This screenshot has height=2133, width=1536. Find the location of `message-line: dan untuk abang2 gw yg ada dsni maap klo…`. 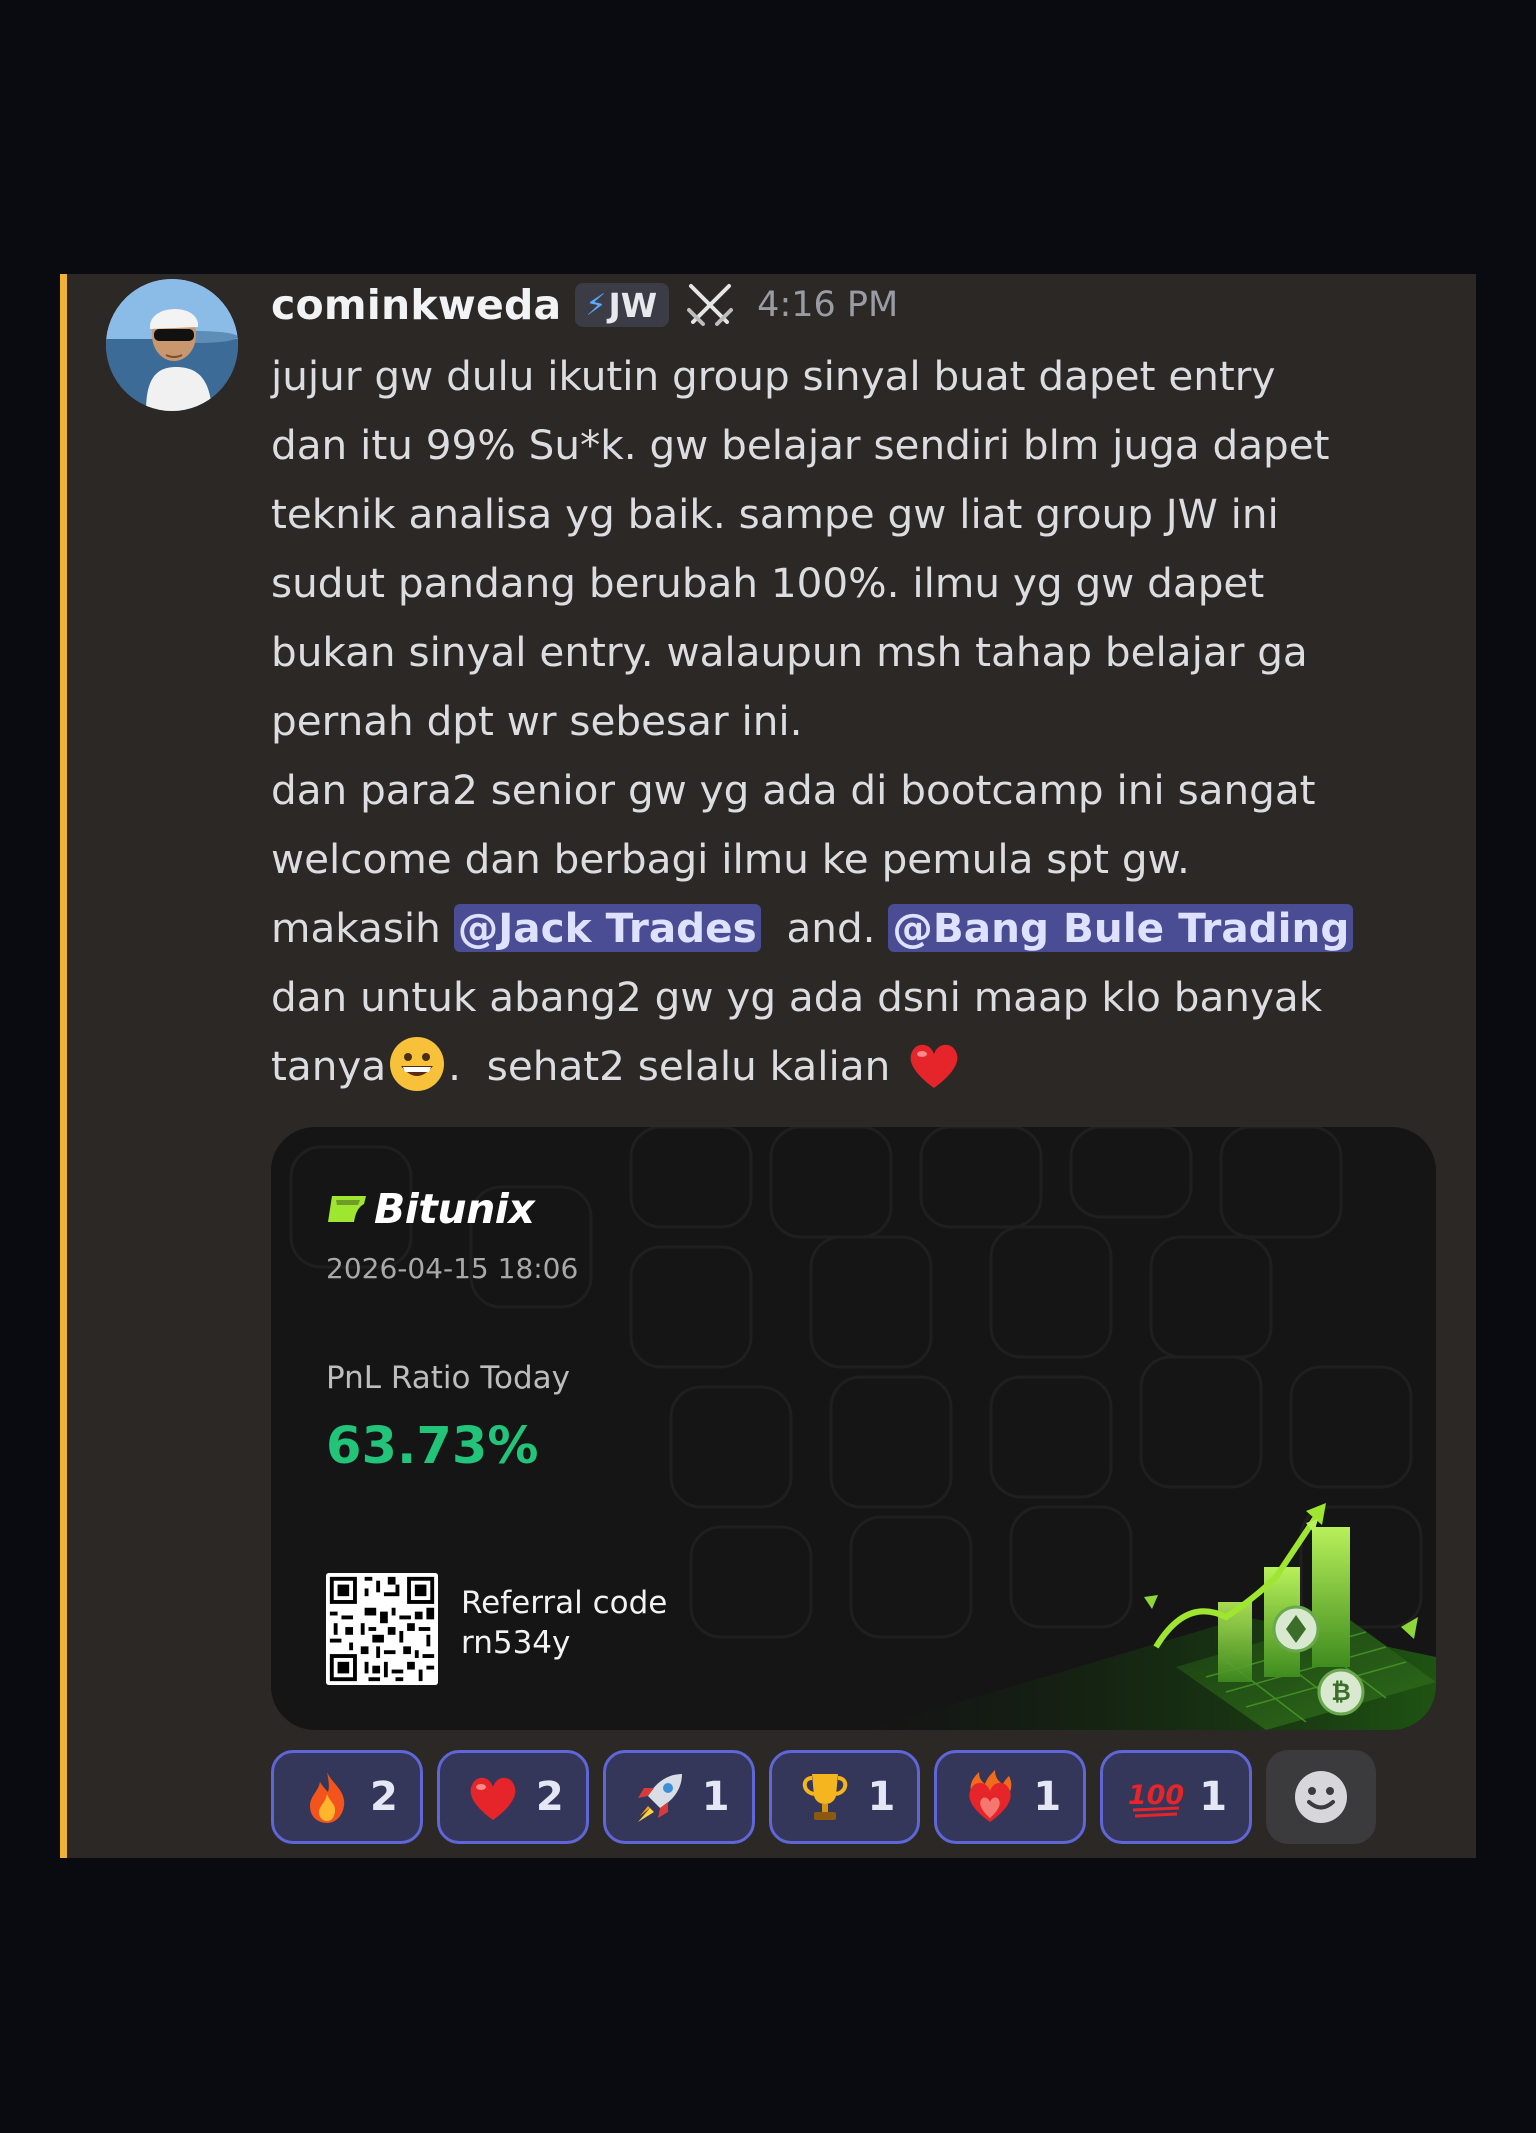

message-line: dan untuk abang2 gw yg ada dsni maap klo… is located at coordinates (797, 997).